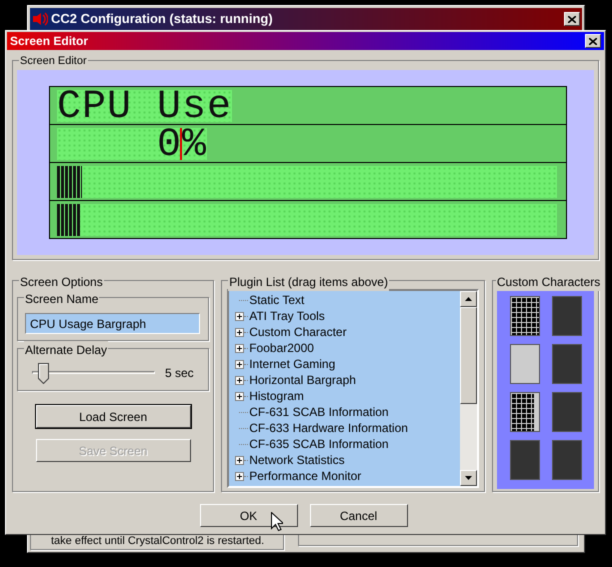 The image size is (612, 567). I want to click on down-arrow-icon, so click(468, 478).